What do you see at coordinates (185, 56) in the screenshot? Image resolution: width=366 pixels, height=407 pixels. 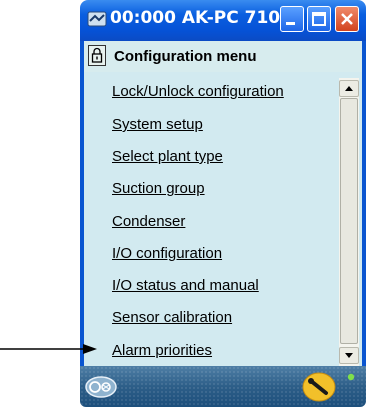 I see `menu-header-title: Configuration menu` at bounding box center [185, 56].